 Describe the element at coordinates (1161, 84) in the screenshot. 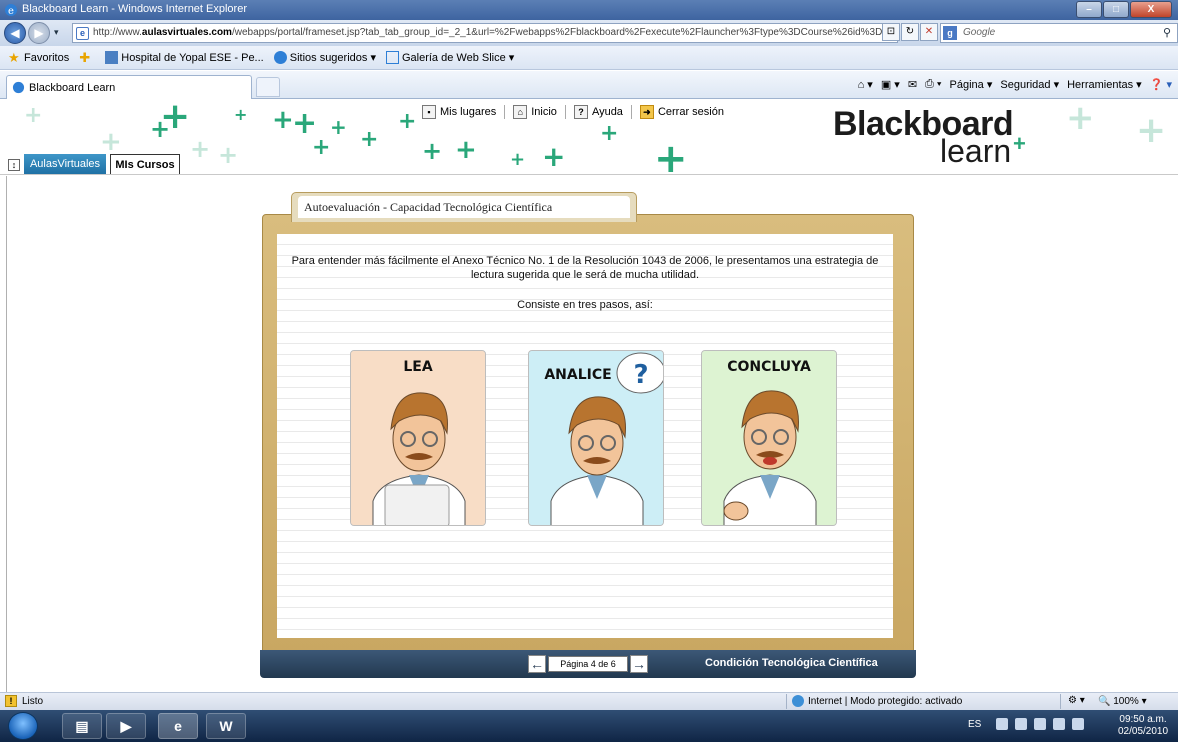

I see `help-icon: ❓ ▾` at that location.